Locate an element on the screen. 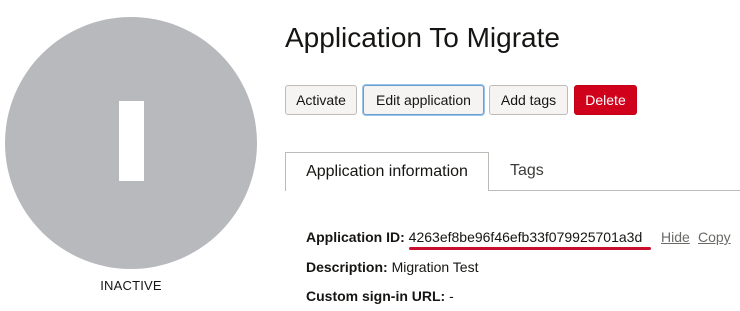 This screenshot has height=311, width=740. annotation-underline is located at coordinates (530, 248).